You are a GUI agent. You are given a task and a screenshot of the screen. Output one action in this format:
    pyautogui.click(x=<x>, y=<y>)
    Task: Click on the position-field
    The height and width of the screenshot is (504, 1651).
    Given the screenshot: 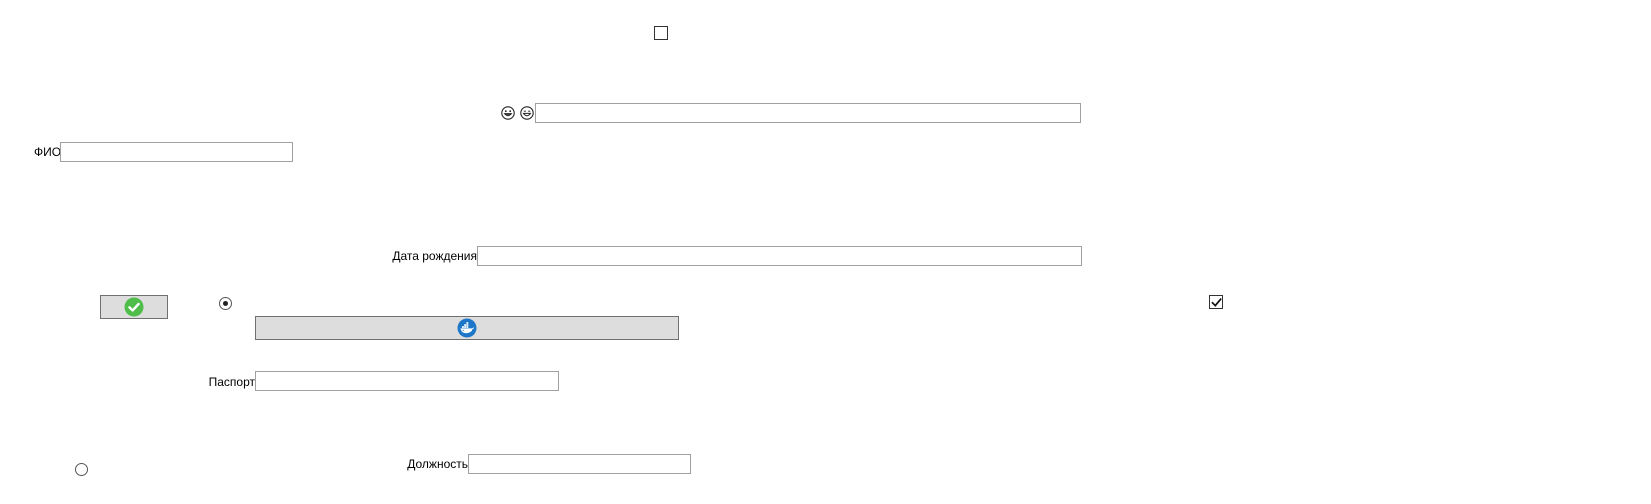 What is the action you would take?
    pyautogui.click(x=579, y=464)
    